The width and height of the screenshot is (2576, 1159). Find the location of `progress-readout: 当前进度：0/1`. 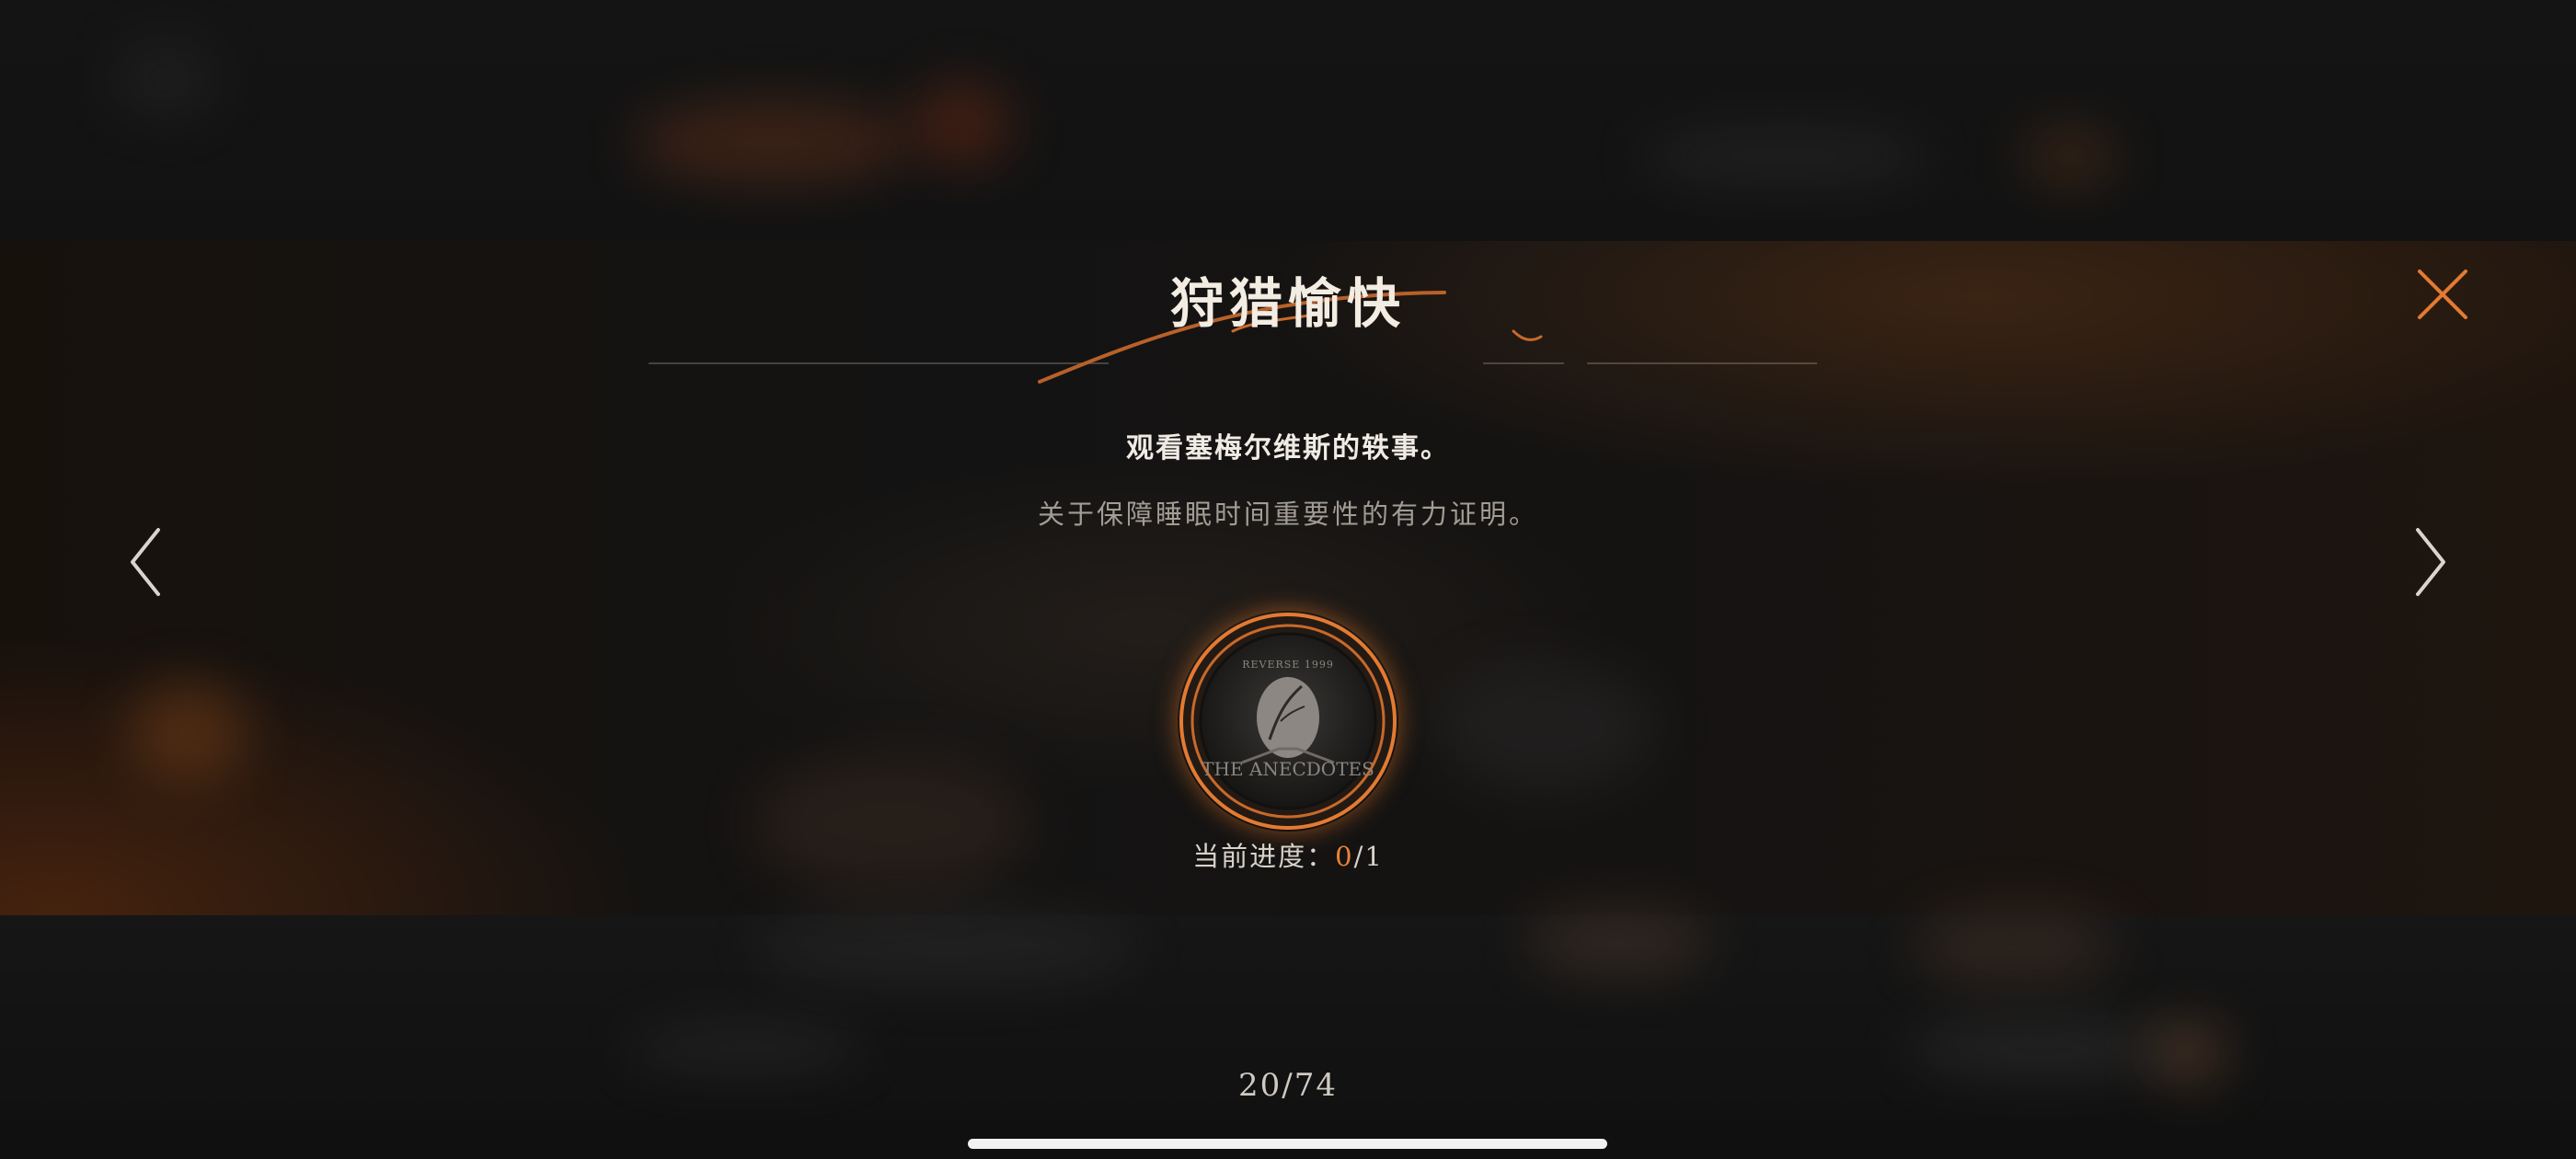

progress-readout: 当前进度：0/1 is located at coordinates (1288, 854).